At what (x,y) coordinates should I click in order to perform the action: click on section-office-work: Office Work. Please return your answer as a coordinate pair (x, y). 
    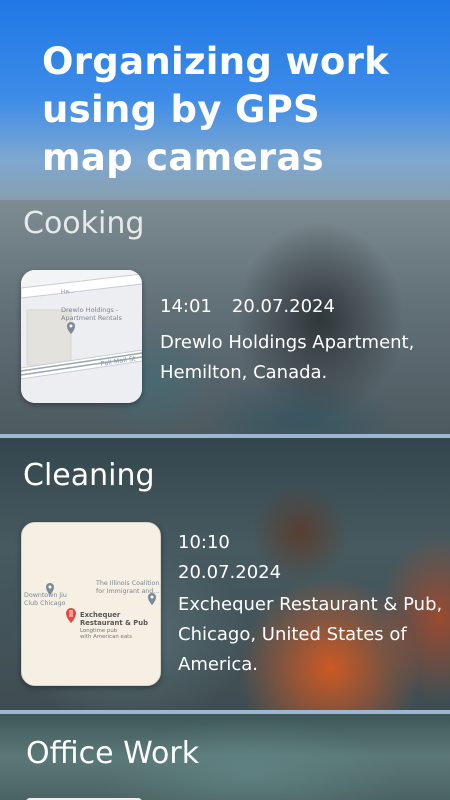
    Looking at the image, I should click on (225, 757).